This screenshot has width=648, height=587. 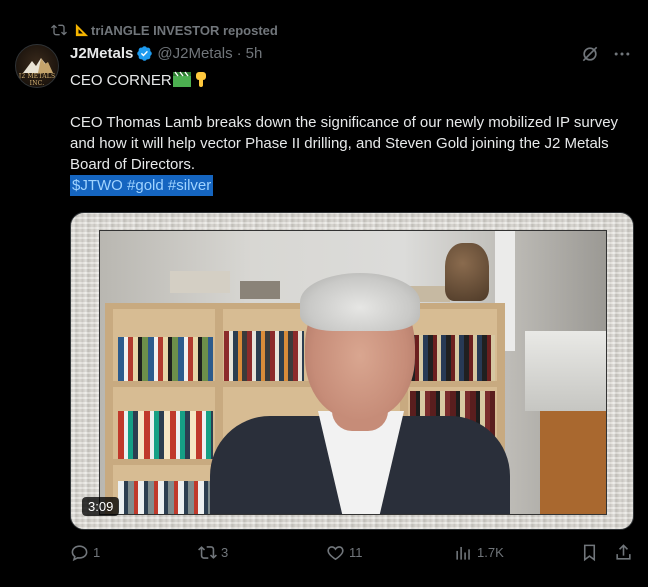 I want to click on action-bar: 1 3 11 1.7K, so click(x=352, y=554).